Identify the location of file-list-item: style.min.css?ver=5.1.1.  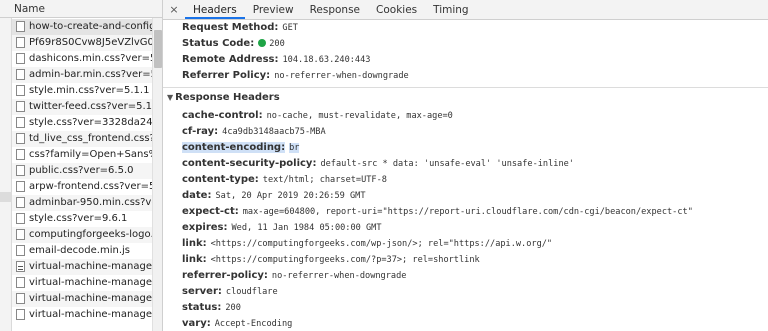
(87, 91).